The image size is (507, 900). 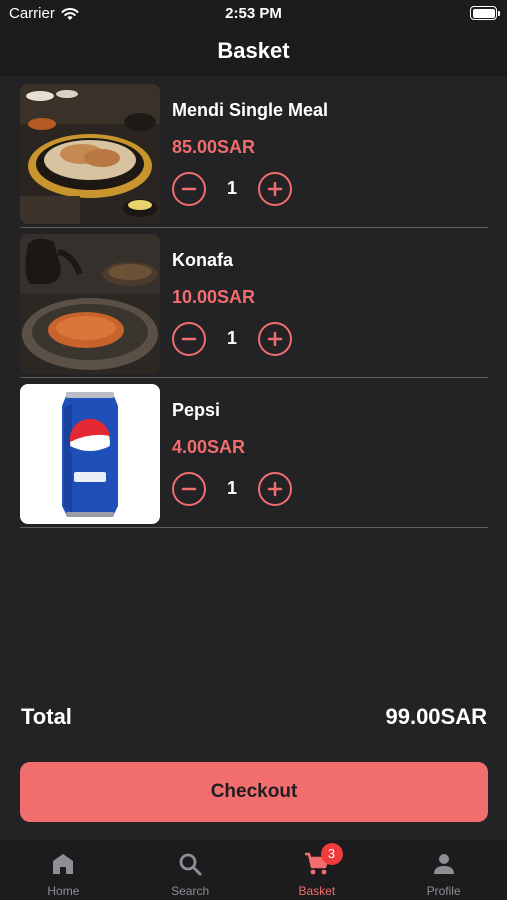 What do you see at coordinates (485, 13) in the screenshot?
I see `battery-icon` at bounding box center [485, 13].